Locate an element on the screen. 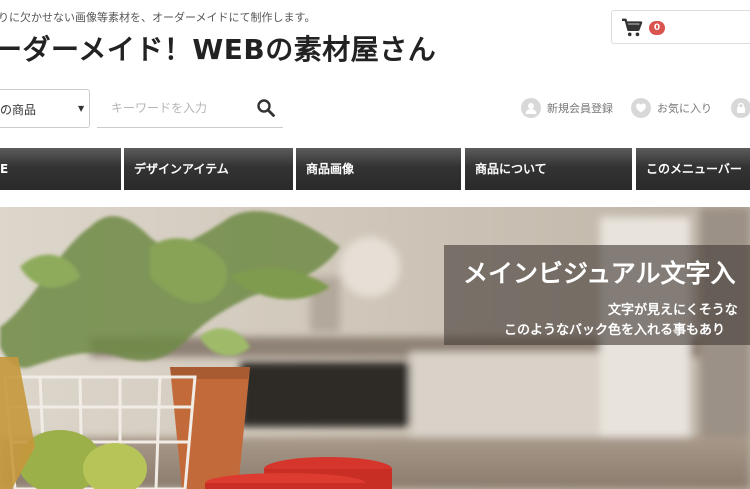 The height and width of the screenshot is (489, 750). site-title: ーダーメイド！WEBの素材屋さん is located at coordinates (218, 48).